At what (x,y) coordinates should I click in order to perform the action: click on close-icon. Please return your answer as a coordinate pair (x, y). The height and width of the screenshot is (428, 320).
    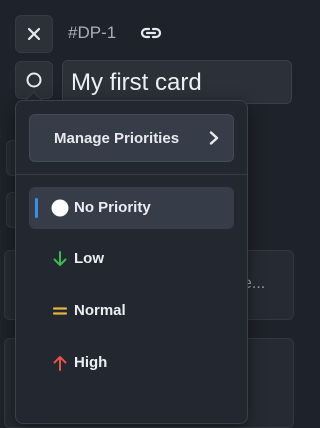
    Looking at the image, I should click on (34, 34).